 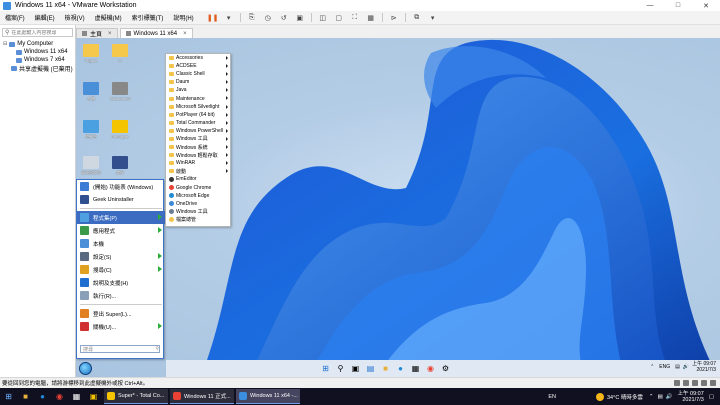 I want to click on desktop-icon-this-pc: 本機, so click(x=91, y=92).